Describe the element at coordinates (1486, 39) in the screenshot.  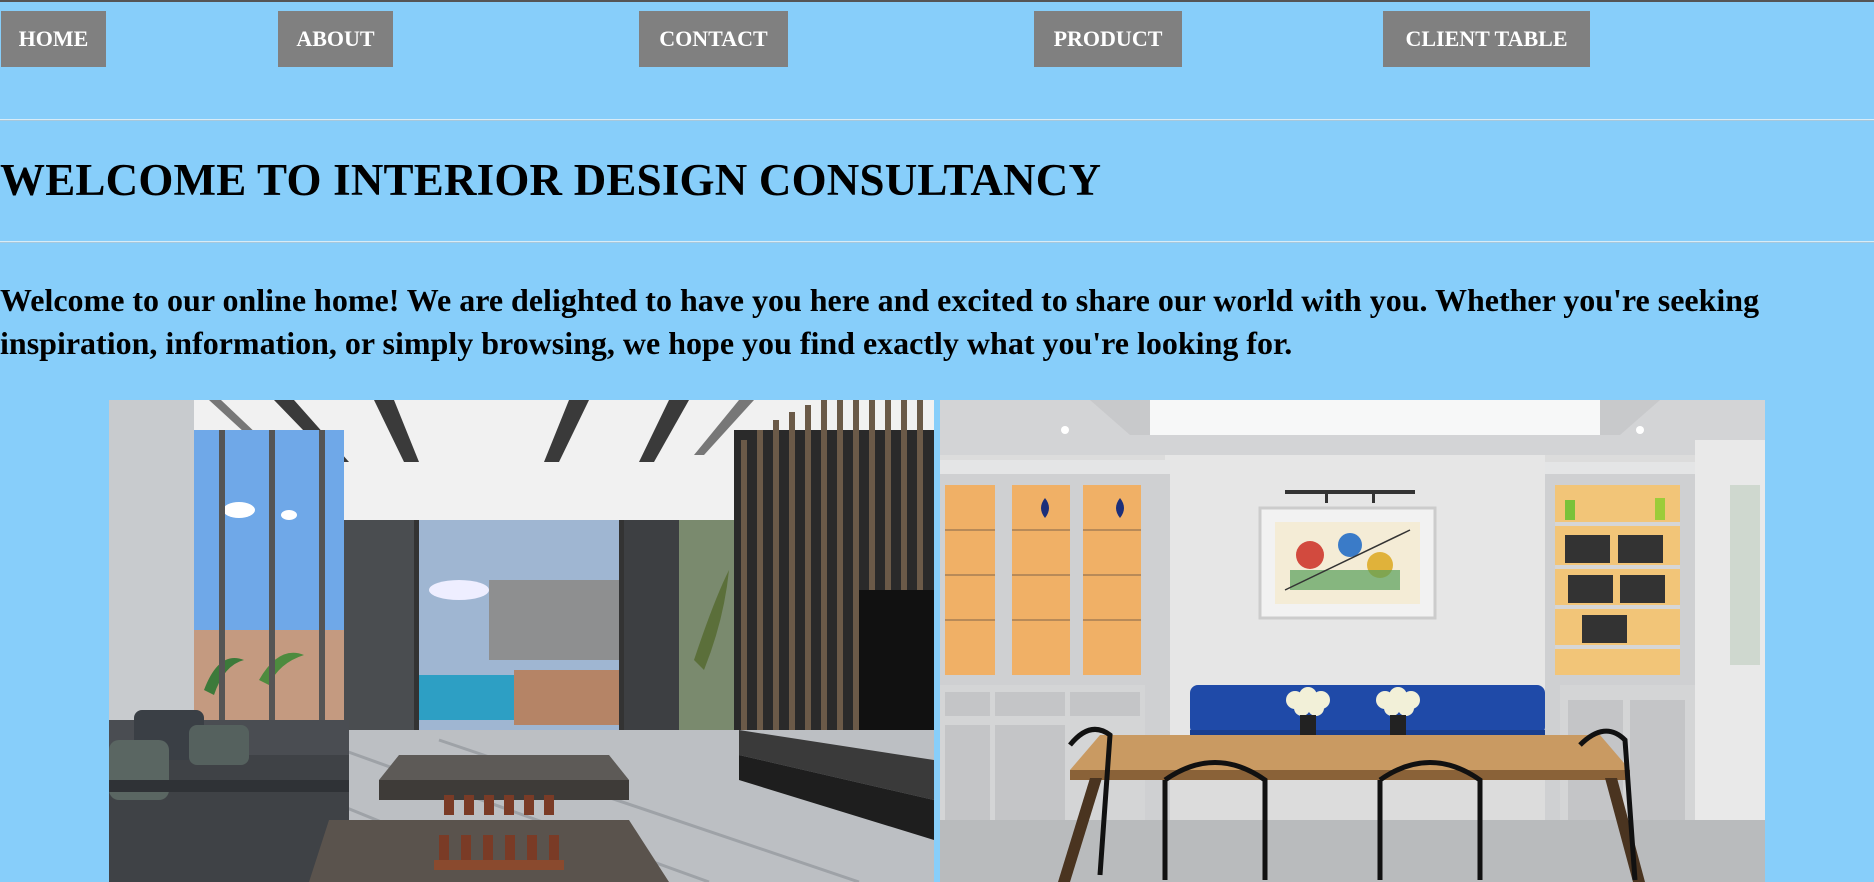
I see `nav-client-table-button: CLIENT TABLE` at that location.